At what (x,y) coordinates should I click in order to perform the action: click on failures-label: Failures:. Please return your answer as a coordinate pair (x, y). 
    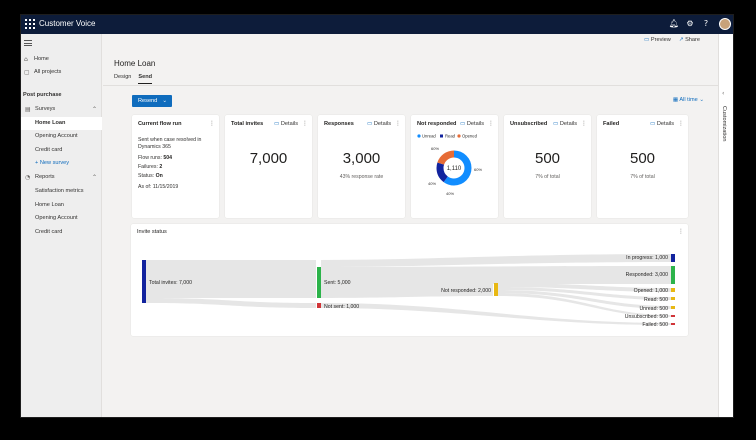
    Looking at the image, I should click on (148, 167).